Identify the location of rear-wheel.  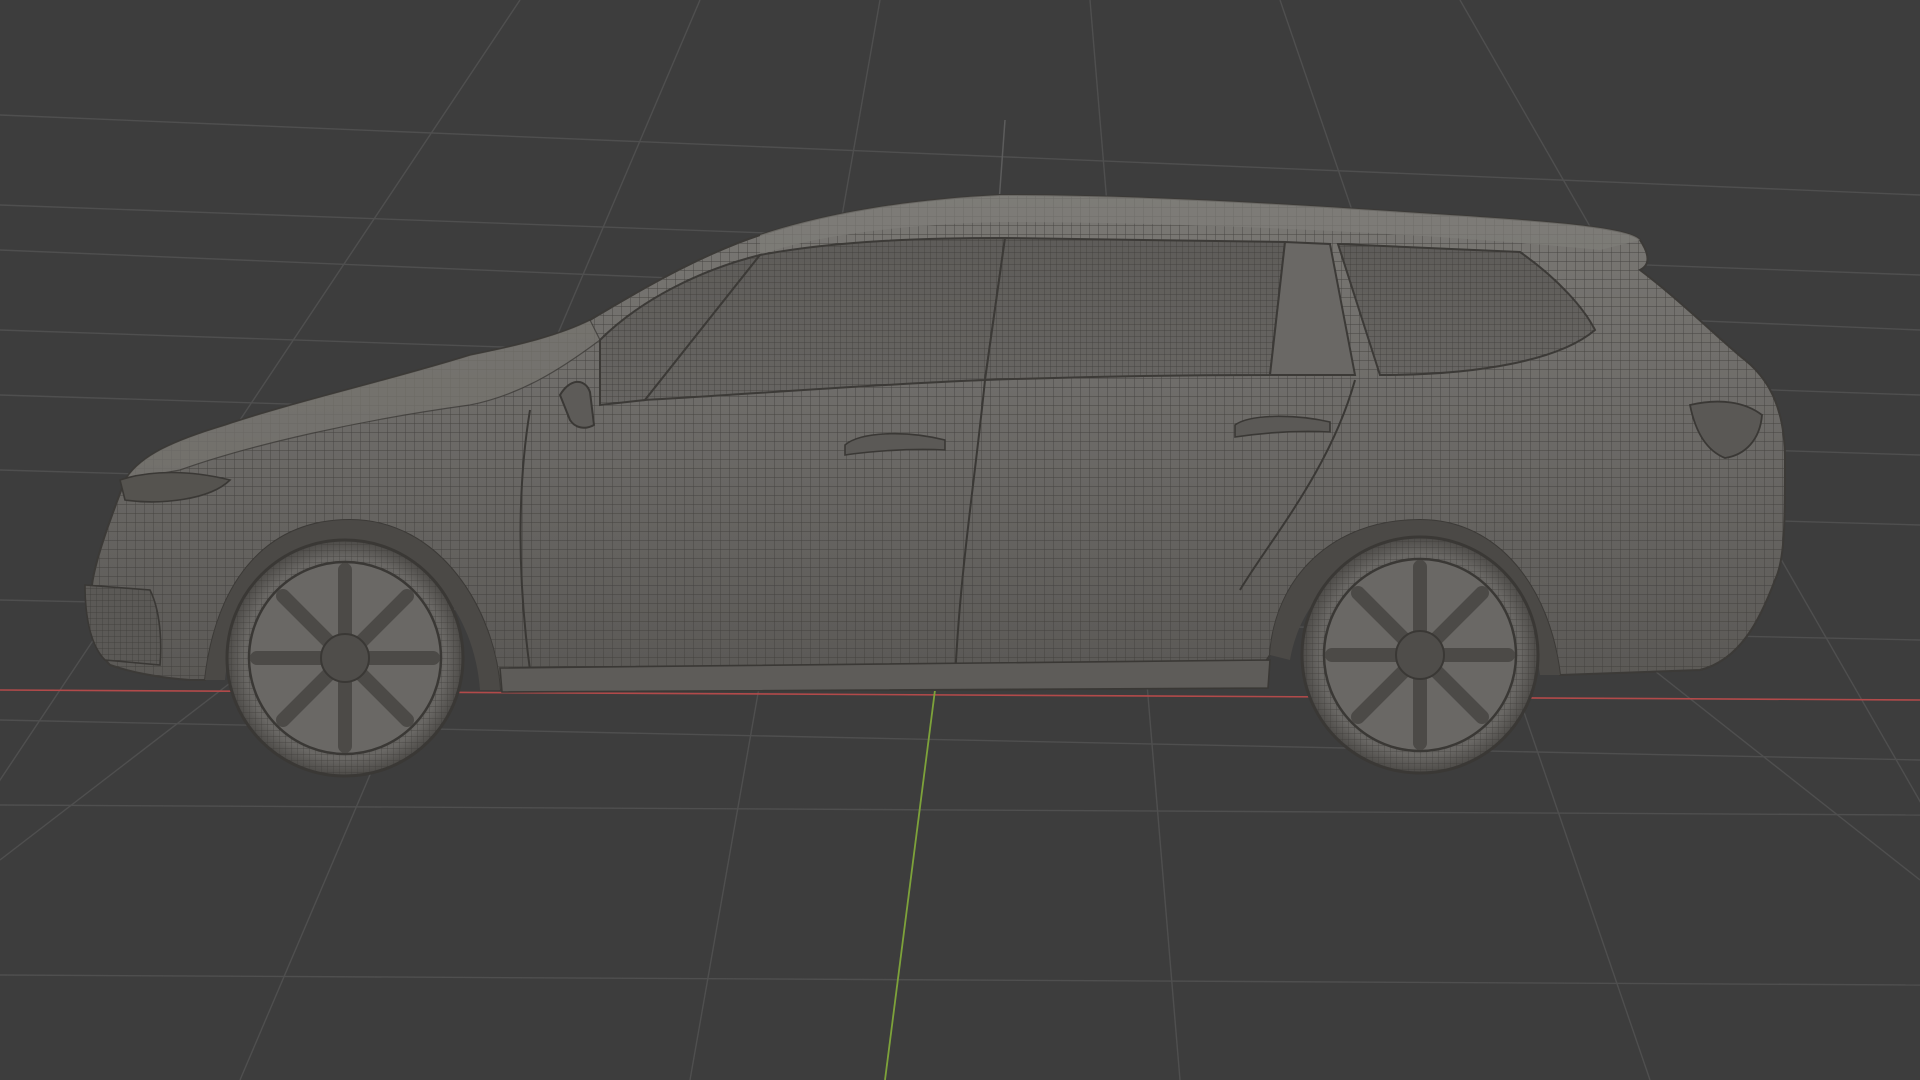
(1420, 655).